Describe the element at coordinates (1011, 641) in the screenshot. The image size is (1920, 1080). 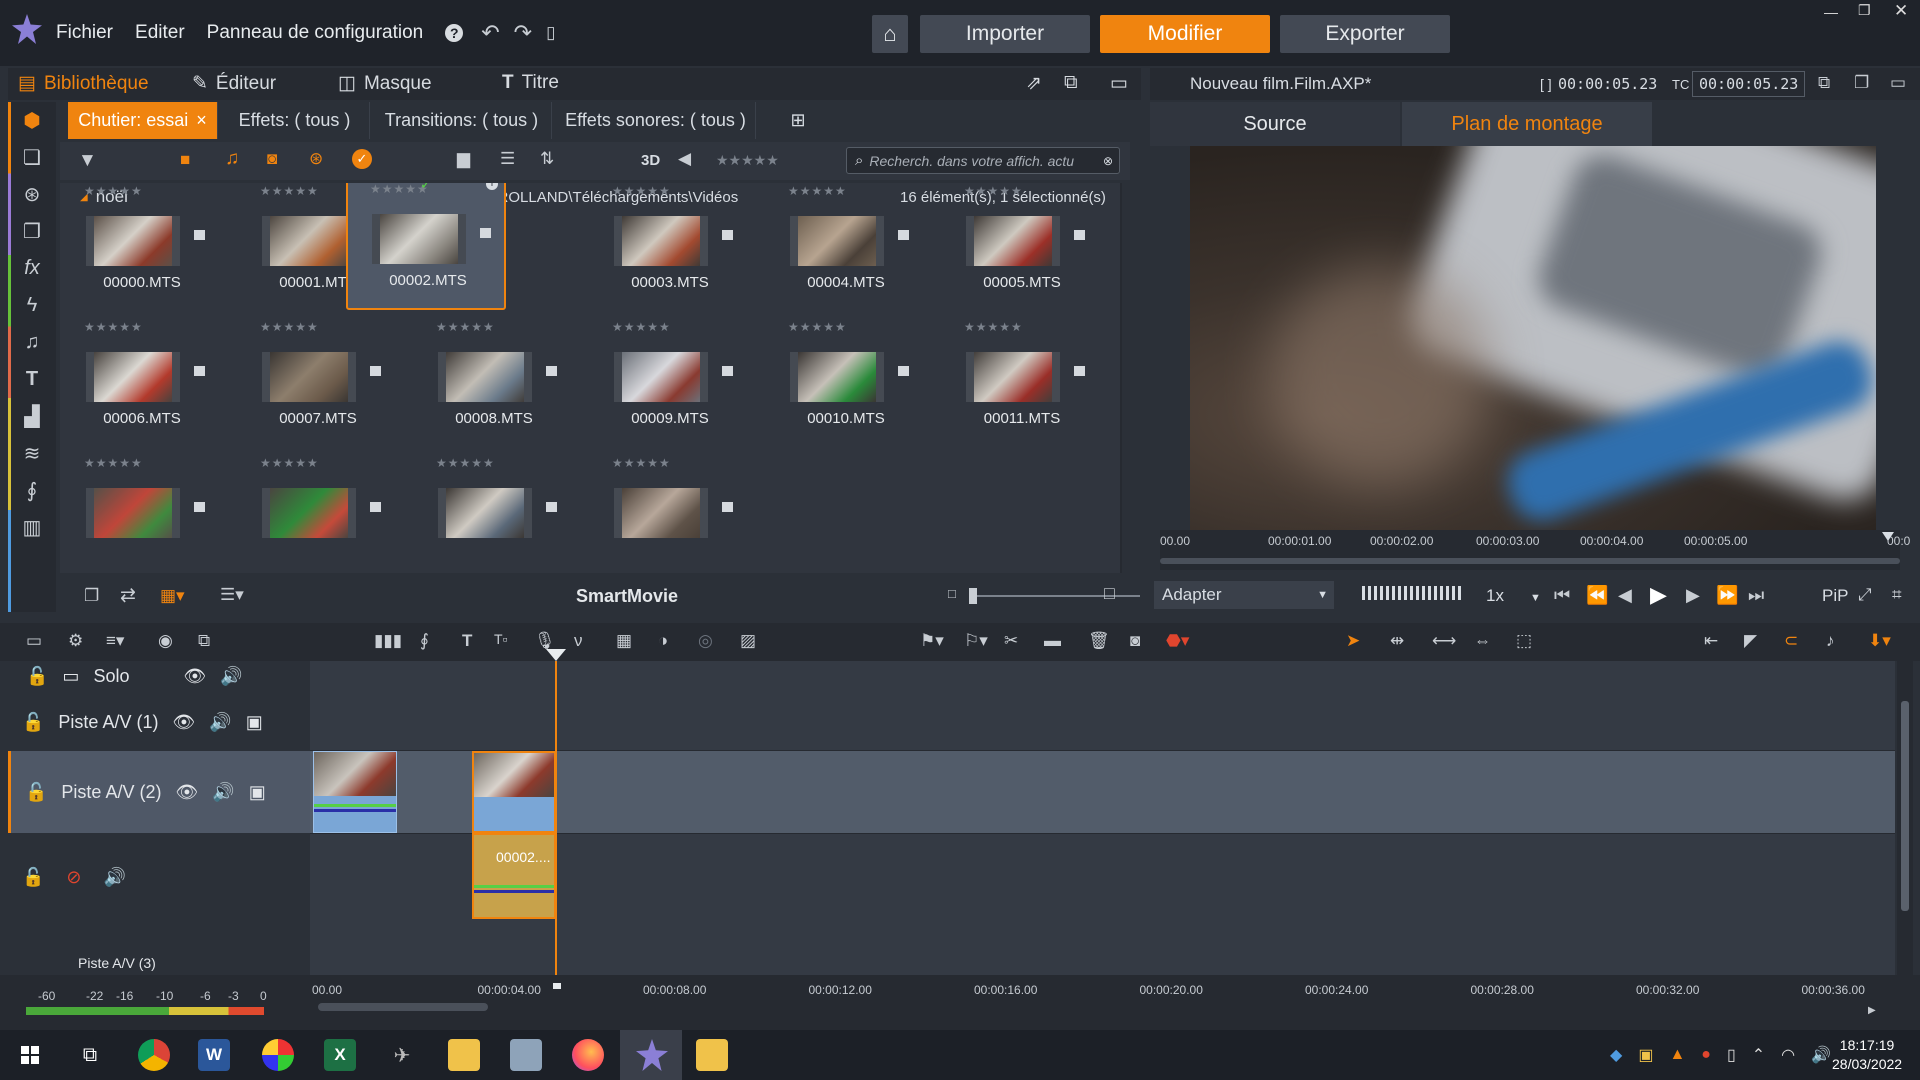
I see `split-icon: ✂` at that location.